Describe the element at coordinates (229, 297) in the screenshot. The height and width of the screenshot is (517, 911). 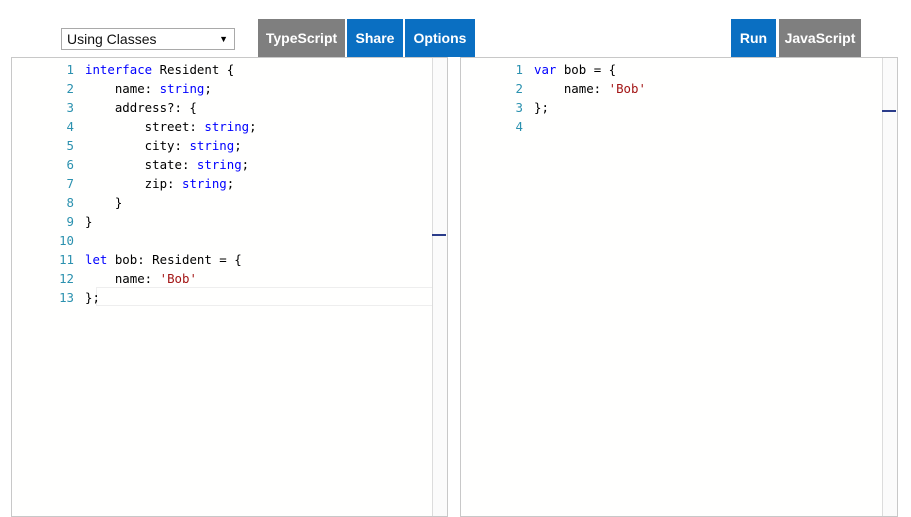
I see `code-line: 13};` at that location.